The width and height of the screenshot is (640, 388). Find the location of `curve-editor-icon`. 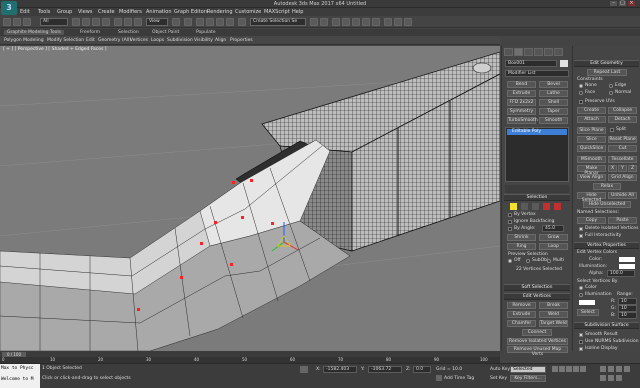

curve-editor-icon is located at coordinates (356, 22).